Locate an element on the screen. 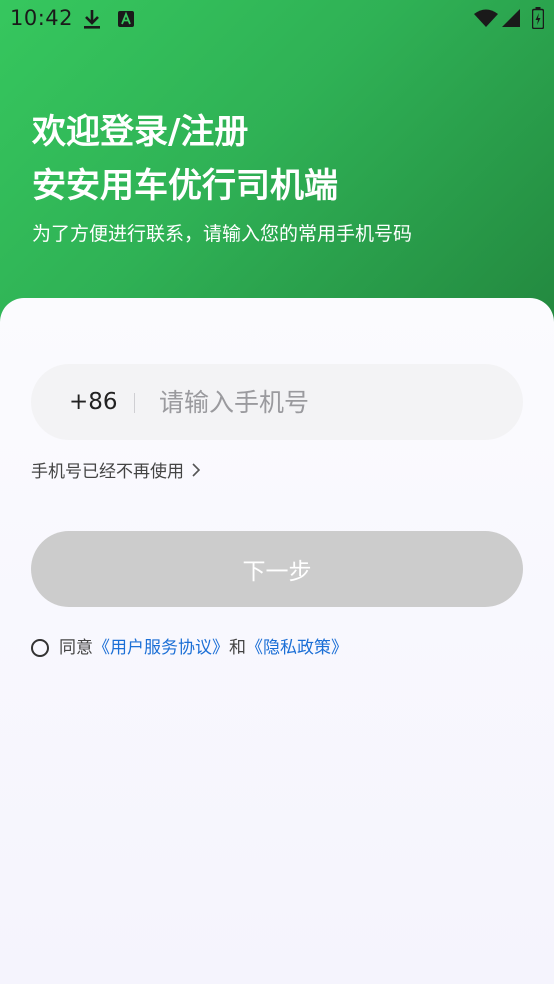  phone-unused-link: 手机号已经不再使用 is located at coordinates (116, 472).